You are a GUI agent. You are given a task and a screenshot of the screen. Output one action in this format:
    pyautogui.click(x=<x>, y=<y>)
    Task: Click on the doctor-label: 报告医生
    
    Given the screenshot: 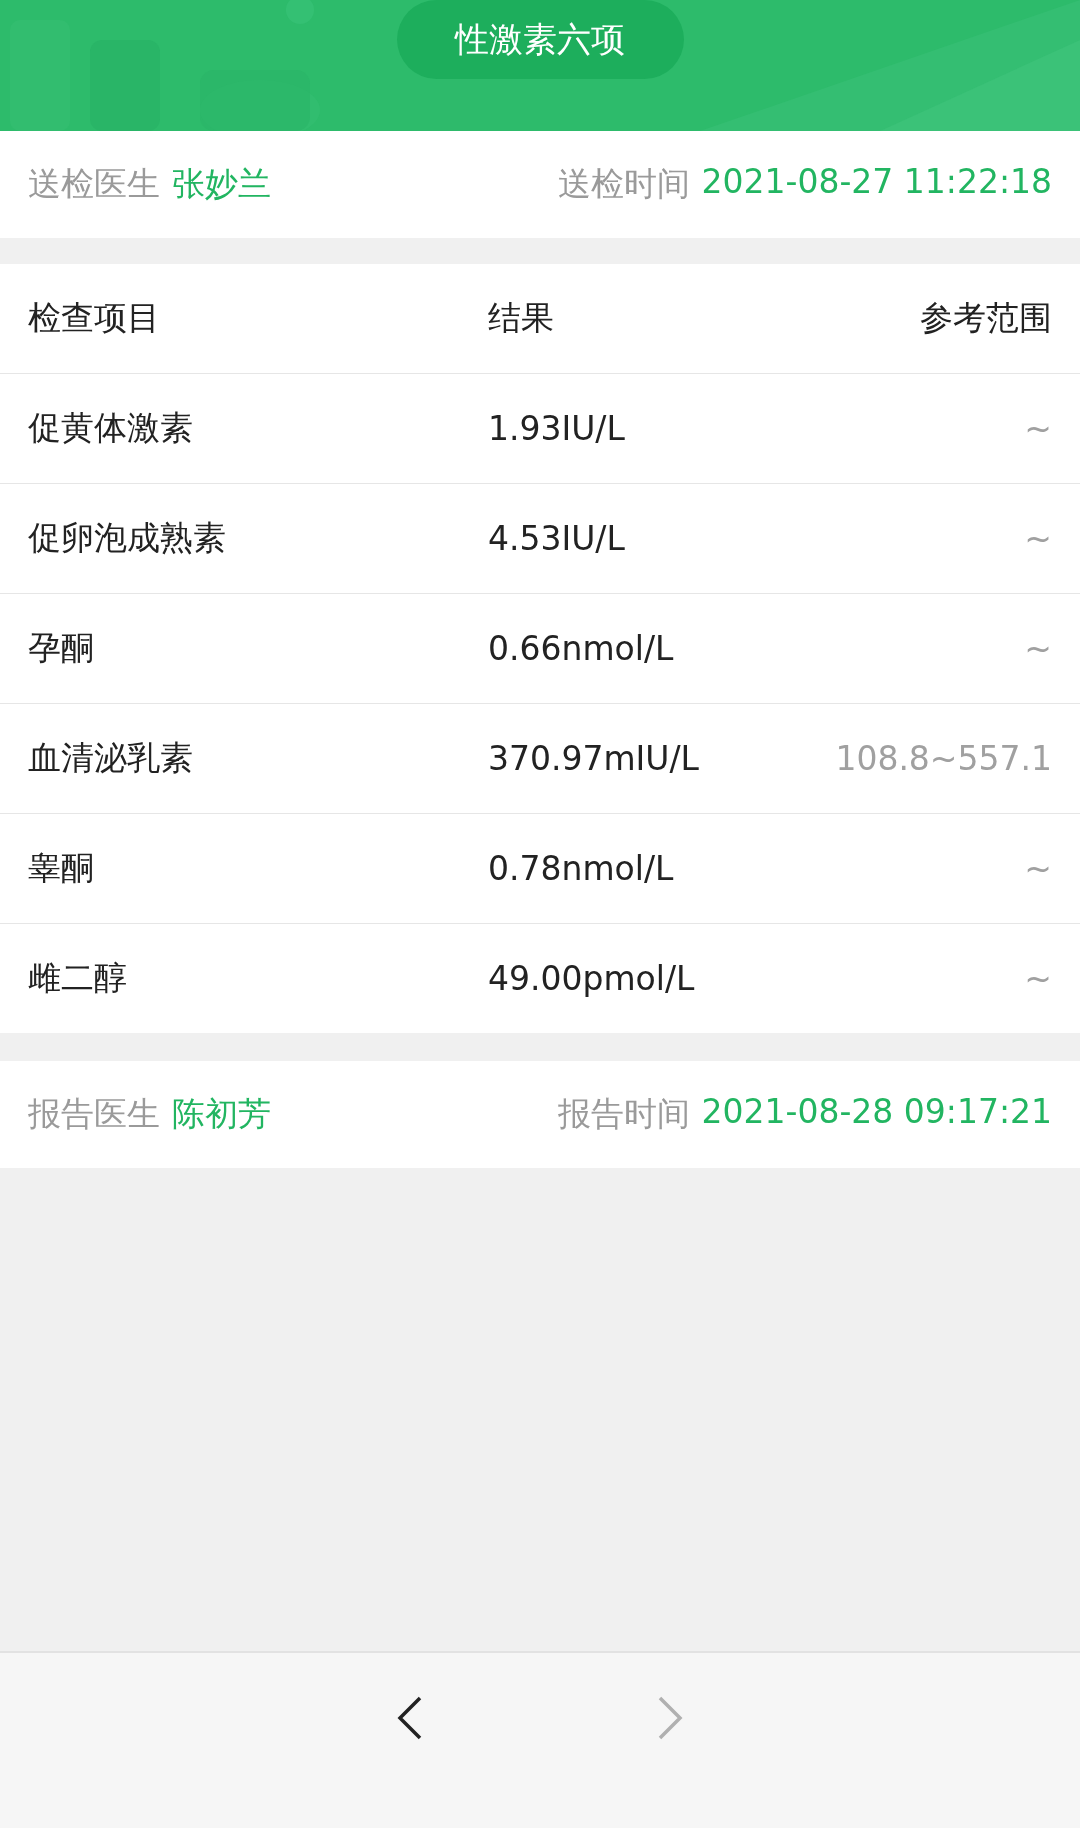 What is the action you would take?
    pyautogui.click(x=94, y=1114)
    